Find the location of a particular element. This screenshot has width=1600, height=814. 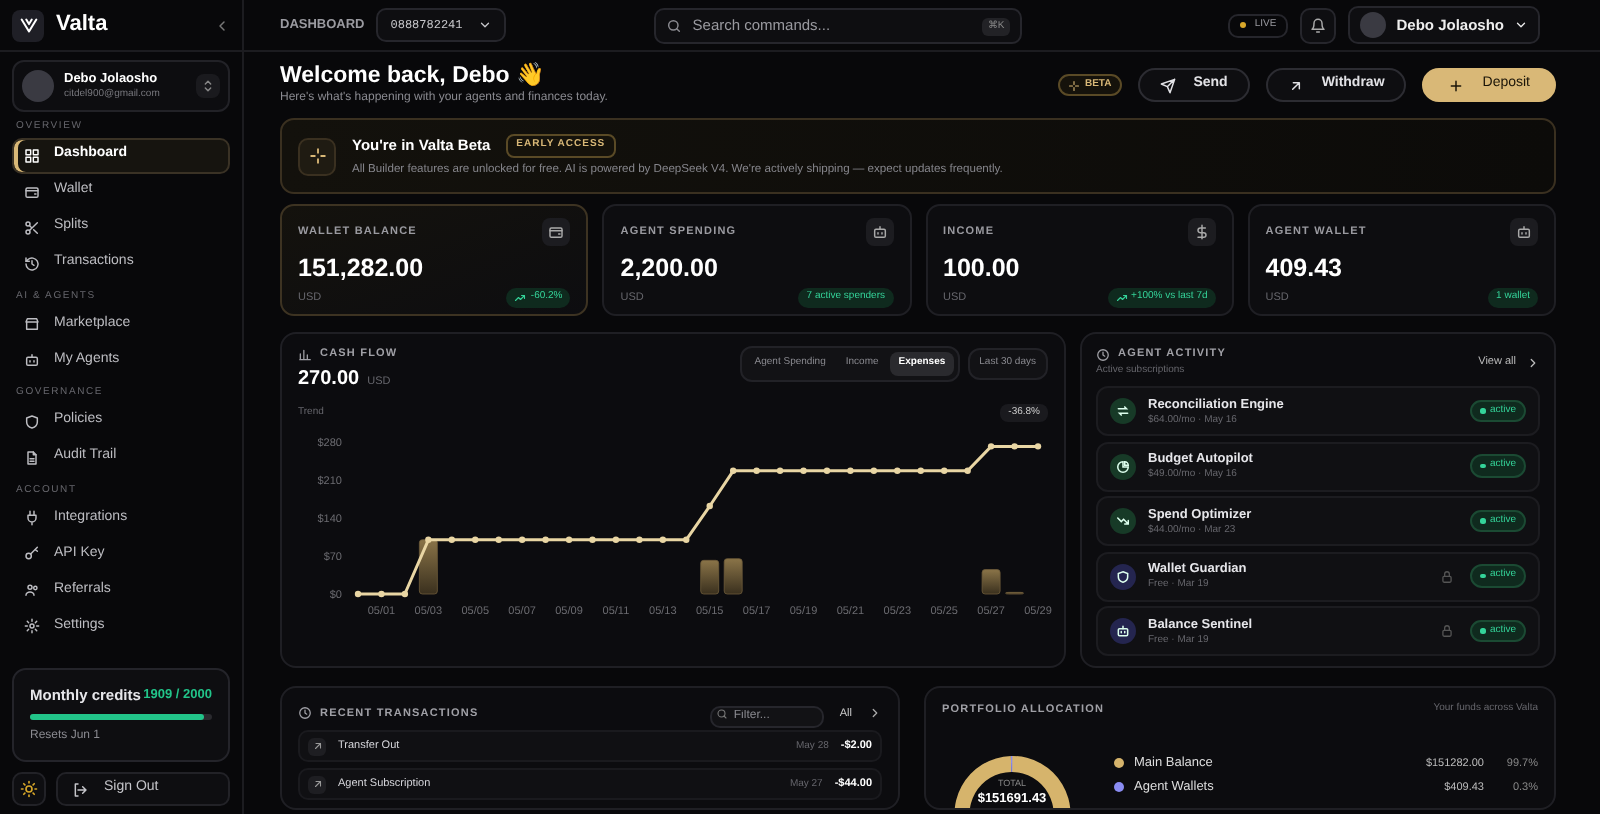

stat-value: 409.43 is located at coordinates (1304, 269).